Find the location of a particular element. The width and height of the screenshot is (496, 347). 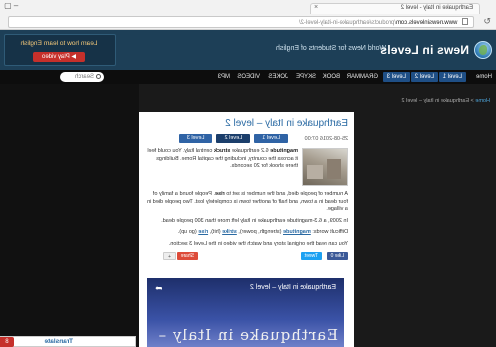

nav-home: Home is located at coordinates (484, 77).